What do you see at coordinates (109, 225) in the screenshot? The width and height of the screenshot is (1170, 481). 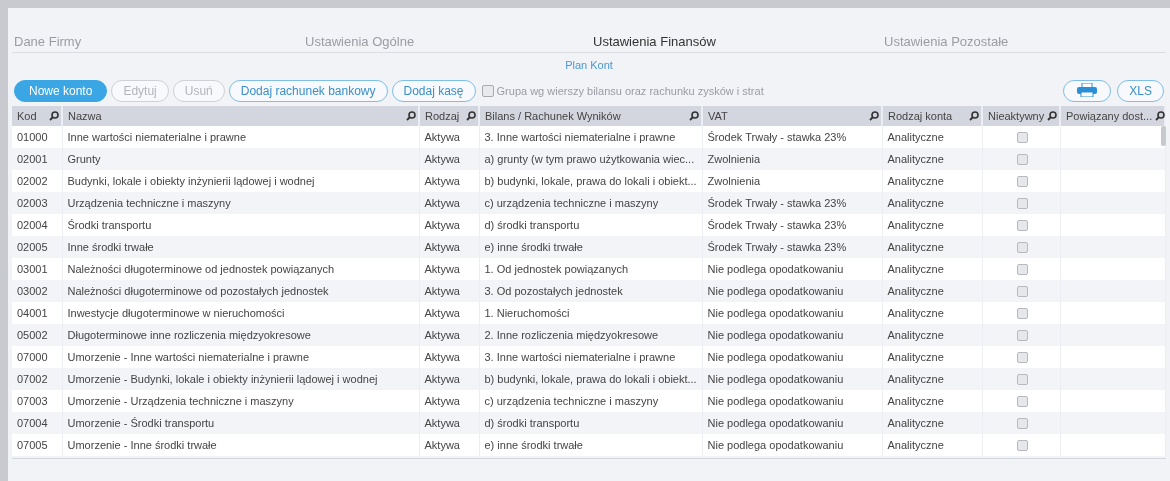 I see `table-cell: Środki transportu` at bounding box center [109, 225].